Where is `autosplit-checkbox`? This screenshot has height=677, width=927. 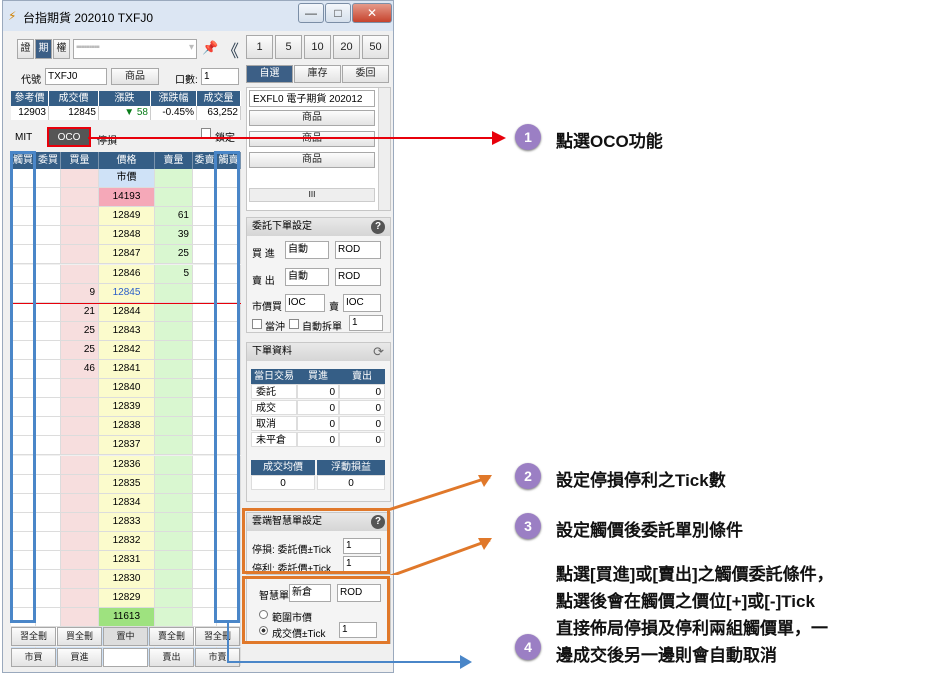 autosplit-checkbox is located at coordinates (294, 324).